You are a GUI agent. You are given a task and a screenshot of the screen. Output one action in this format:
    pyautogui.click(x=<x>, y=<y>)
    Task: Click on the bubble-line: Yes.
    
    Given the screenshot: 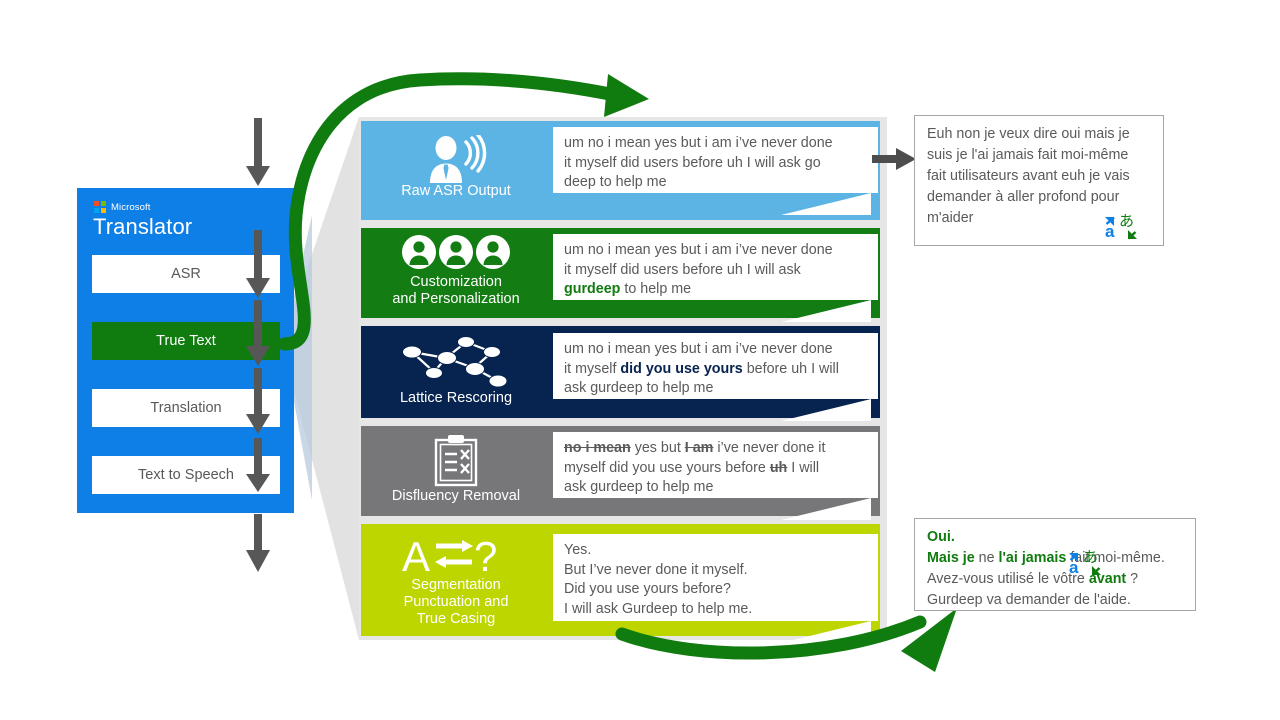 What is the action you would take?
    pyautogui.click(x=578, y=550)
    